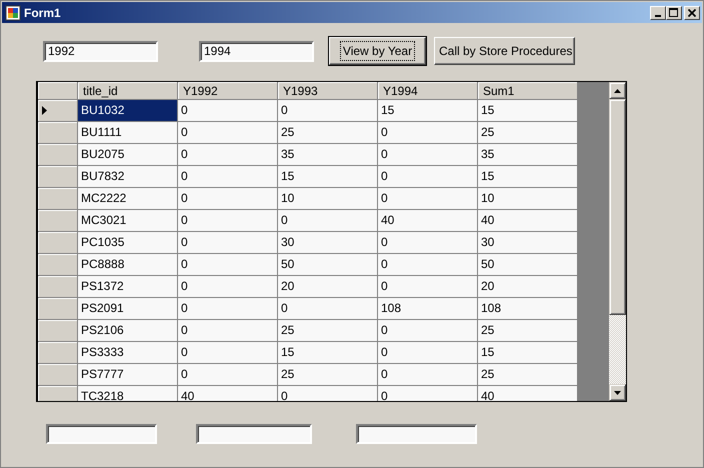 The height and width of the screenshot is (468, 704). Describe the element at coordinates (58, 111) in the screenshot. I see `row-header` at that location.